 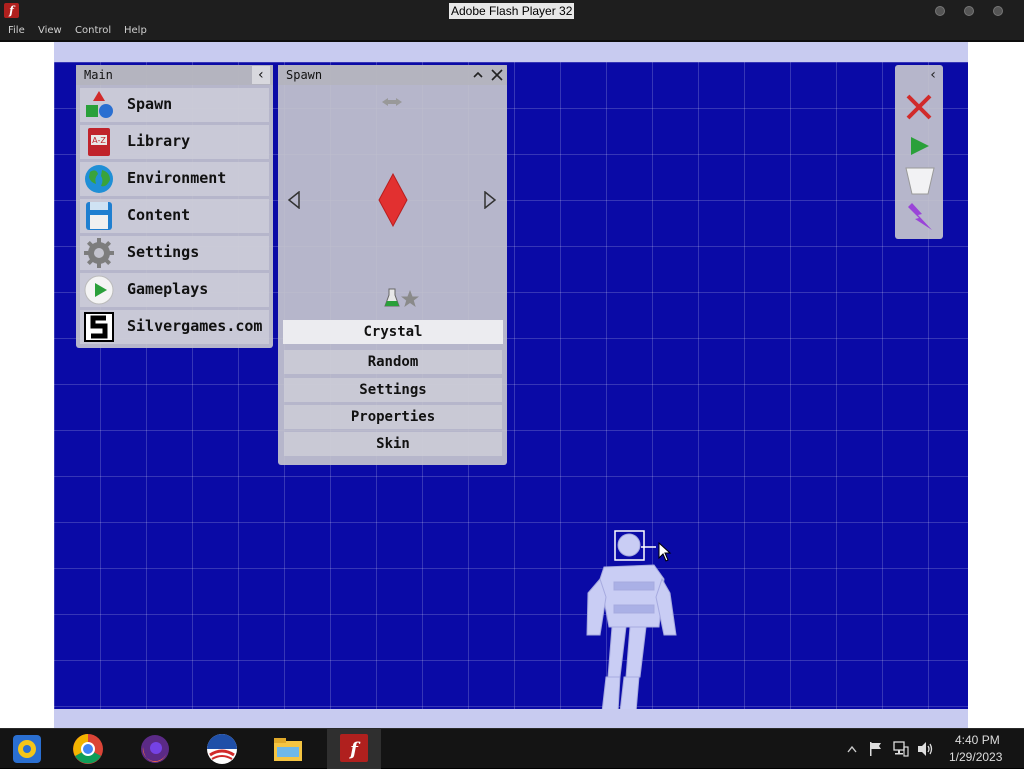 What do you see at coordinates (393, 362) in the screenshot?
I see `spawn-random-button: Random` at bounding box center [393, 362].